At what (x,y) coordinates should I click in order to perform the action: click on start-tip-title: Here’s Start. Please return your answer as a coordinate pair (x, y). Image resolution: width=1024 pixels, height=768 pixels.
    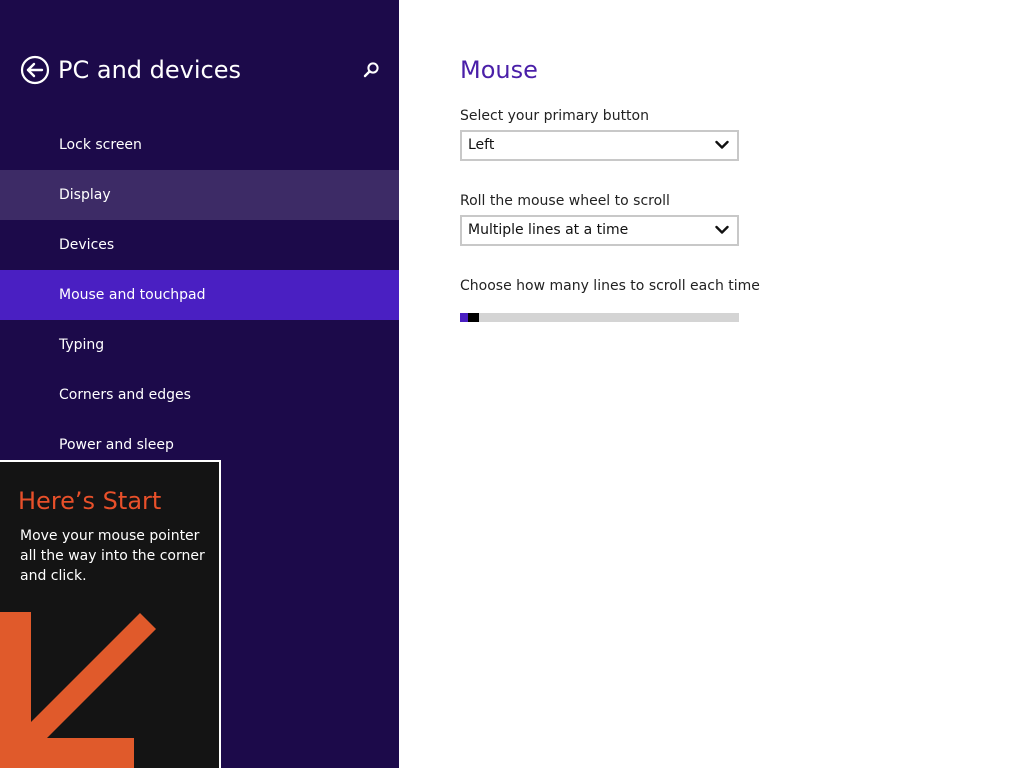
    Looking at the image, I should click on (90, 501).